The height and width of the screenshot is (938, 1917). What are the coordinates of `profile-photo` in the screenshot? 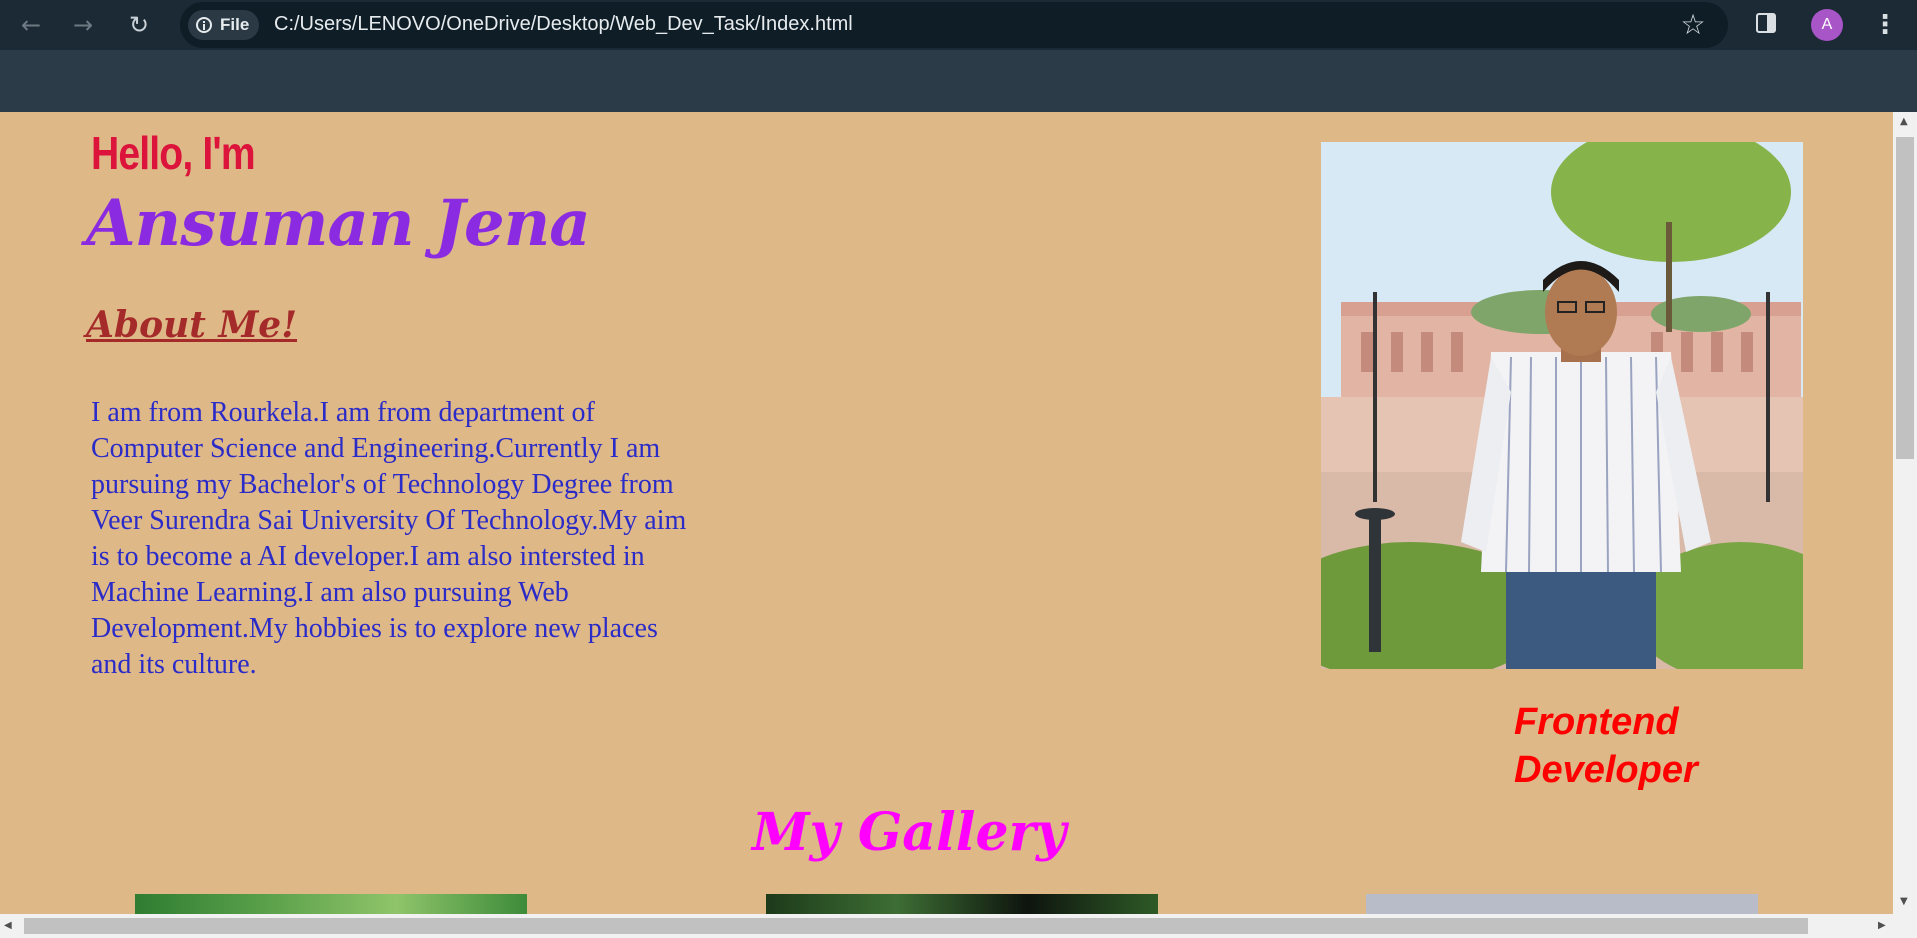 It's located at (1562, 405).